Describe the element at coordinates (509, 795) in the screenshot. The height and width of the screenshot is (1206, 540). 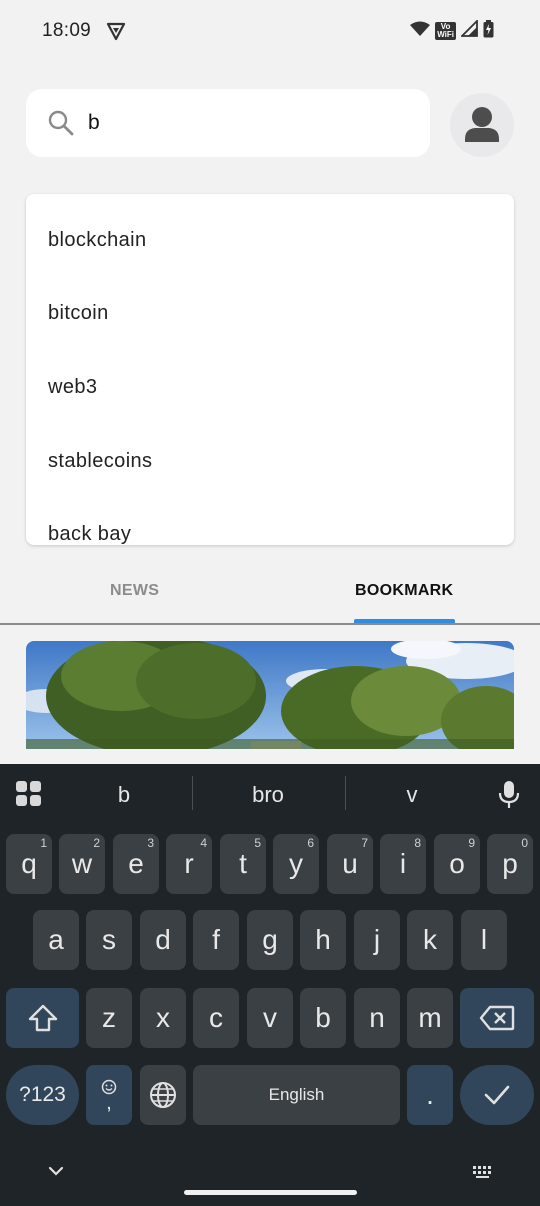
I see `mic-icon` at that location.